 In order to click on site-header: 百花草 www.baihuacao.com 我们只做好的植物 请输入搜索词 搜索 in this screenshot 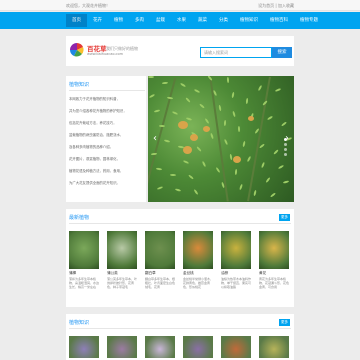, I will do `click(180, 51)`.